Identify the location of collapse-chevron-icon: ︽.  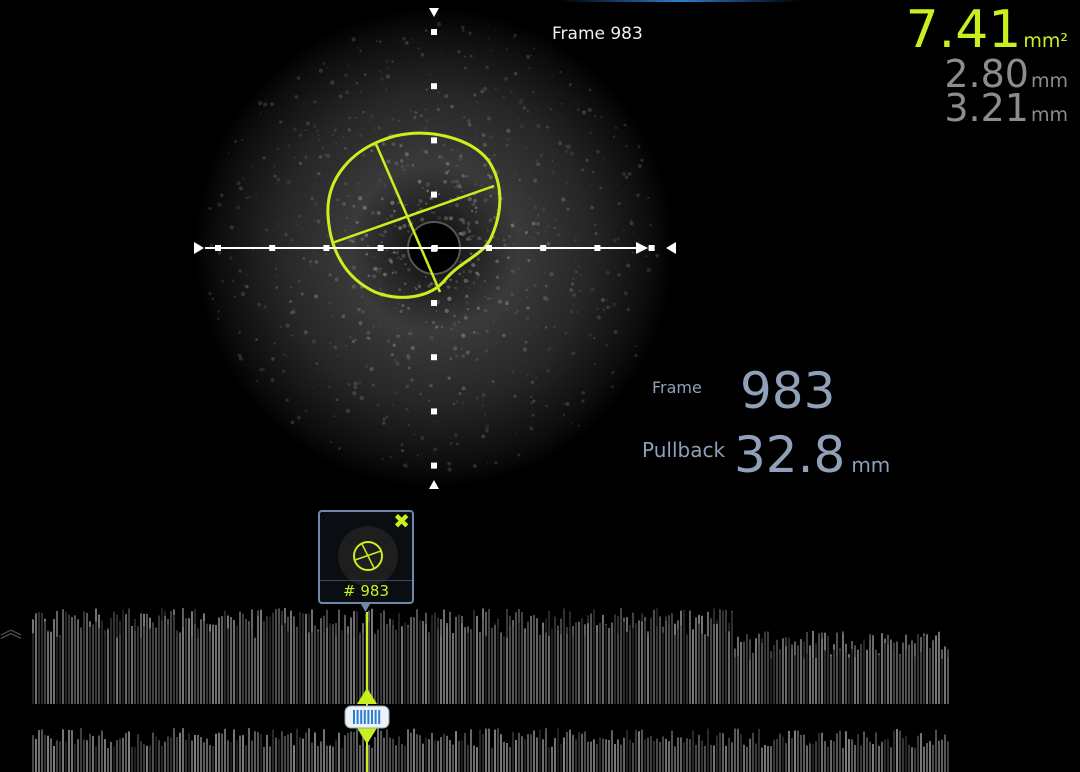
(11, 628).